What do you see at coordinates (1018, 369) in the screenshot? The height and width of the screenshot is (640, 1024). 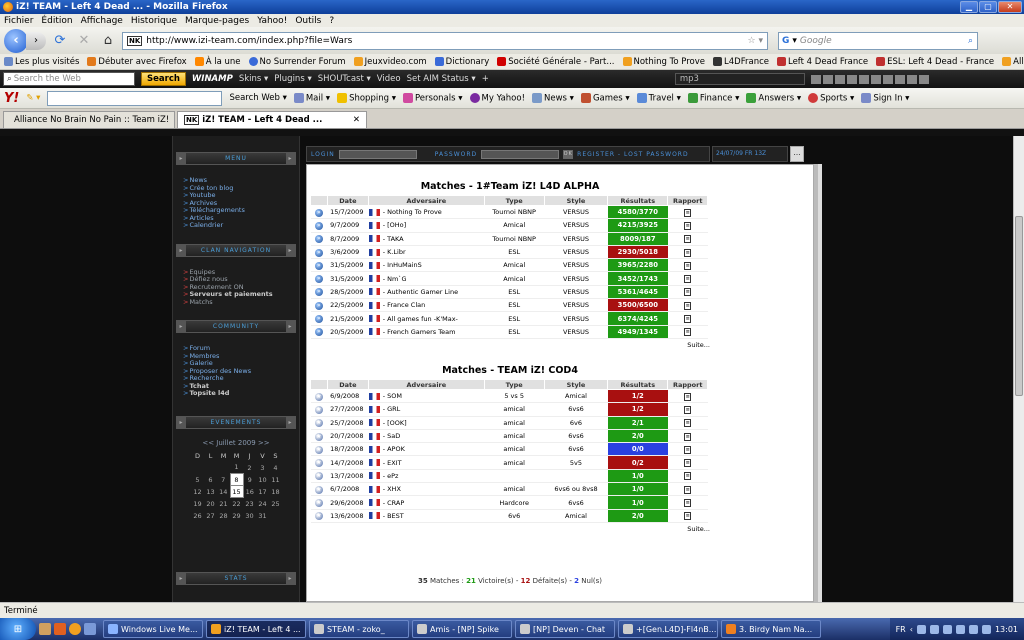 I see `vertical-scrollbar` at bounding box center [1018, 369].